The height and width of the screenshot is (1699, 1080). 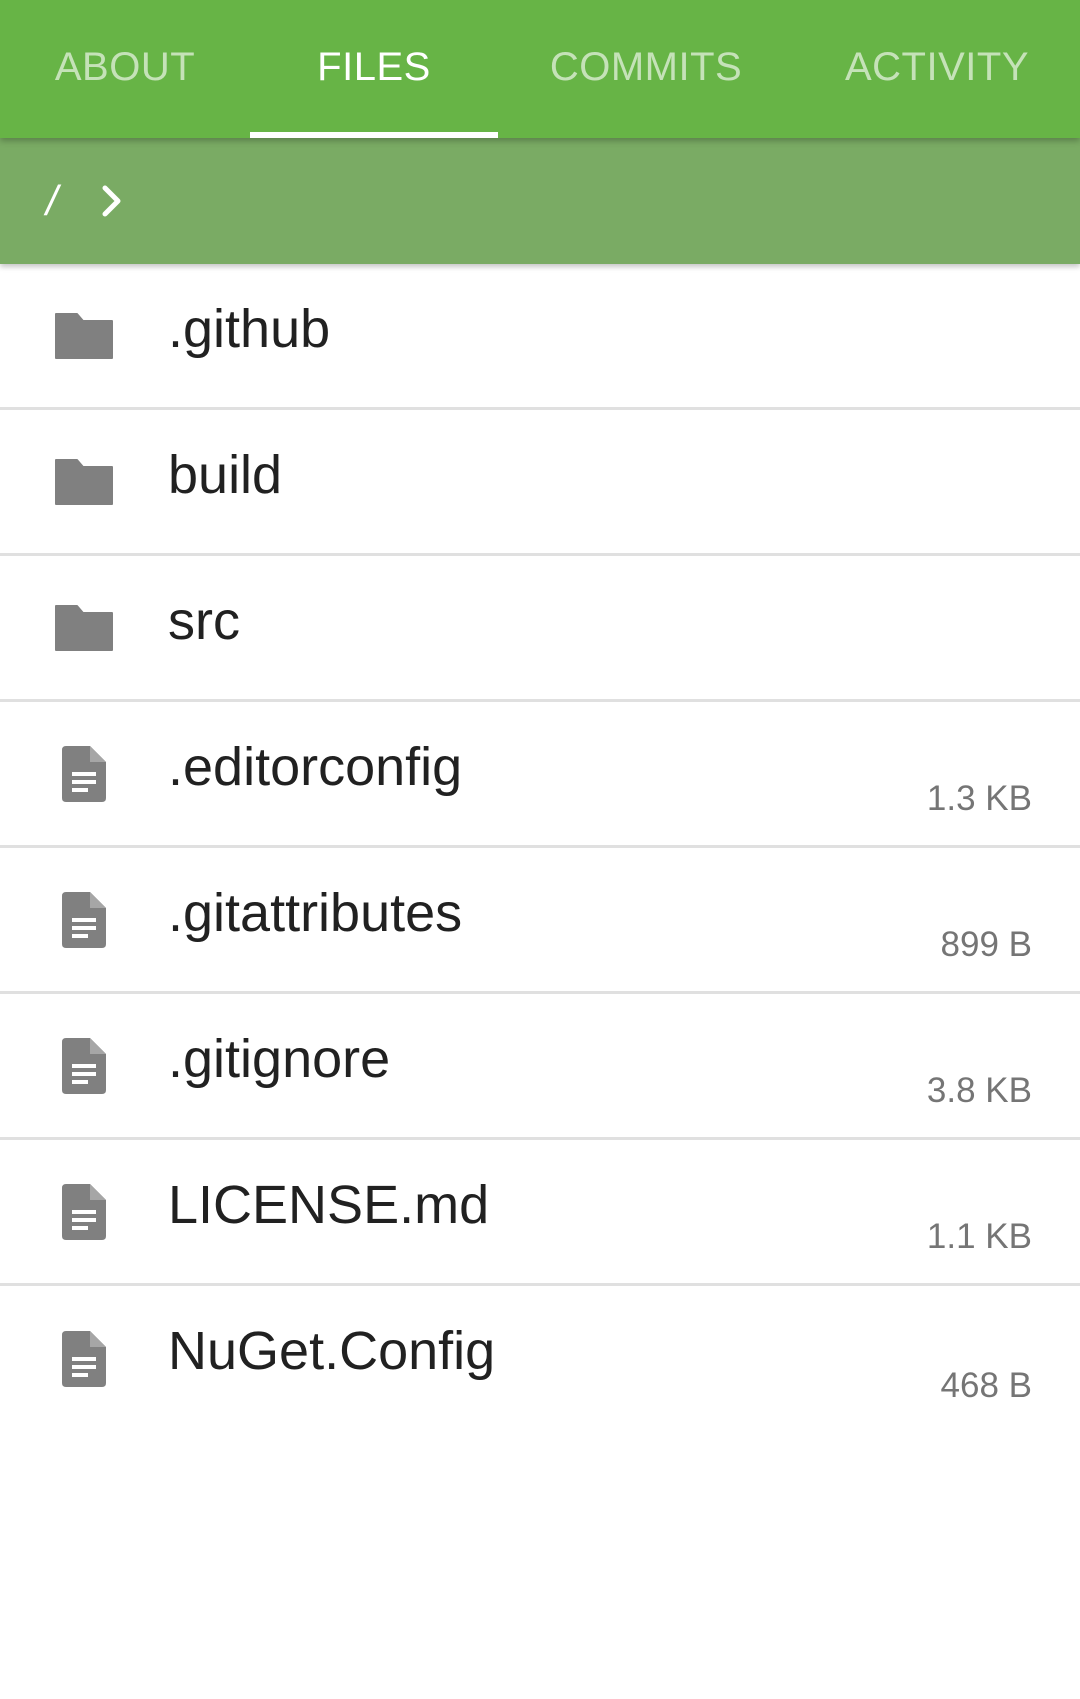 I want to click on file-name: build, so click(x=225, y=475).